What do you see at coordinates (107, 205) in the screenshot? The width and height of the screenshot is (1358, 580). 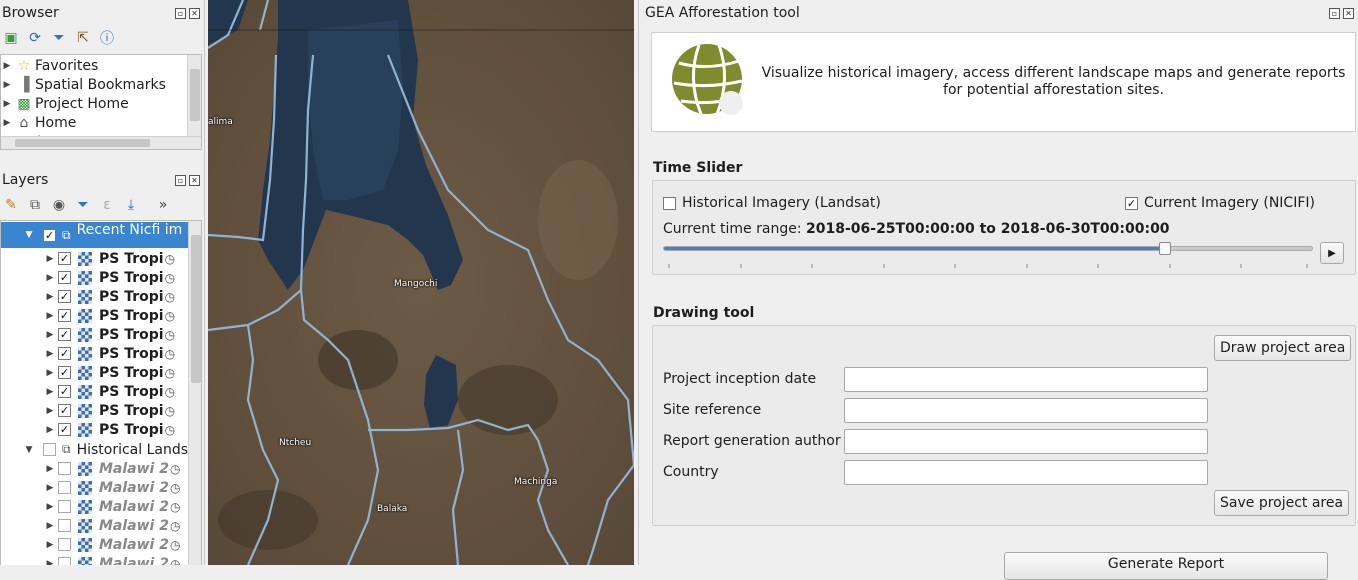 I see `filter-expression-icon: ε` at bounding box center [107, 205].